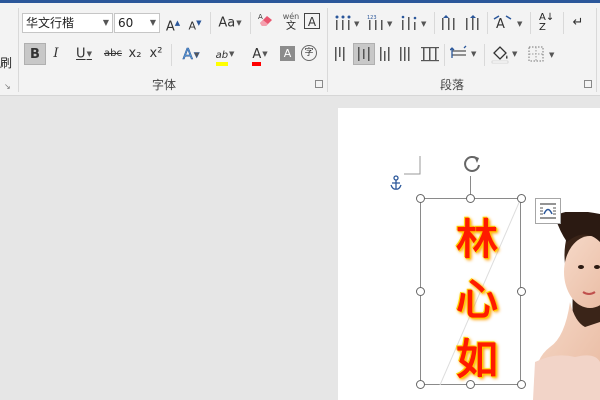 The height and width of the screenshot is (400, 600). I want to click on superscript-button: x², so click(156, 54).